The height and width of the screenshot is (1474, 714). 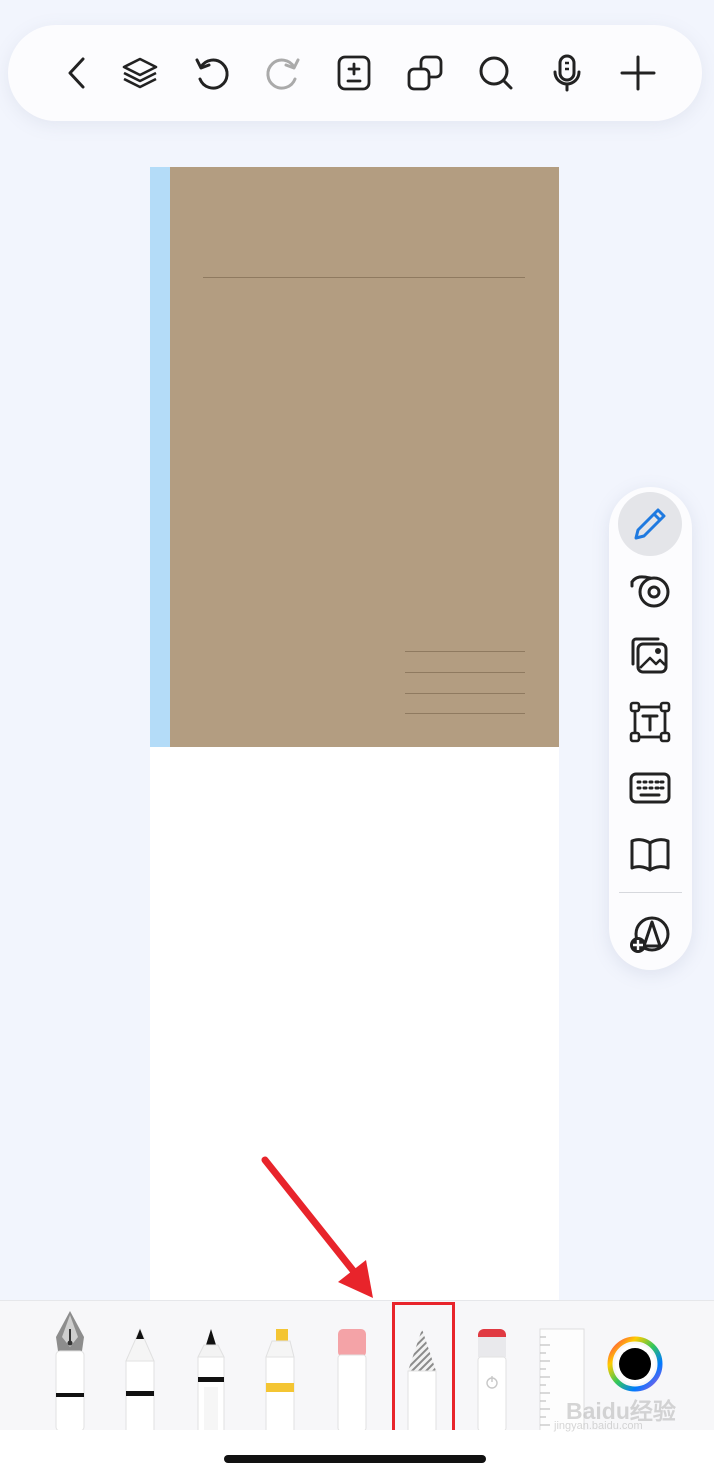 What do you see at coordinates (140, 73) in the screenshot?
I see `layers-icon` at bounding box center [140, 73].